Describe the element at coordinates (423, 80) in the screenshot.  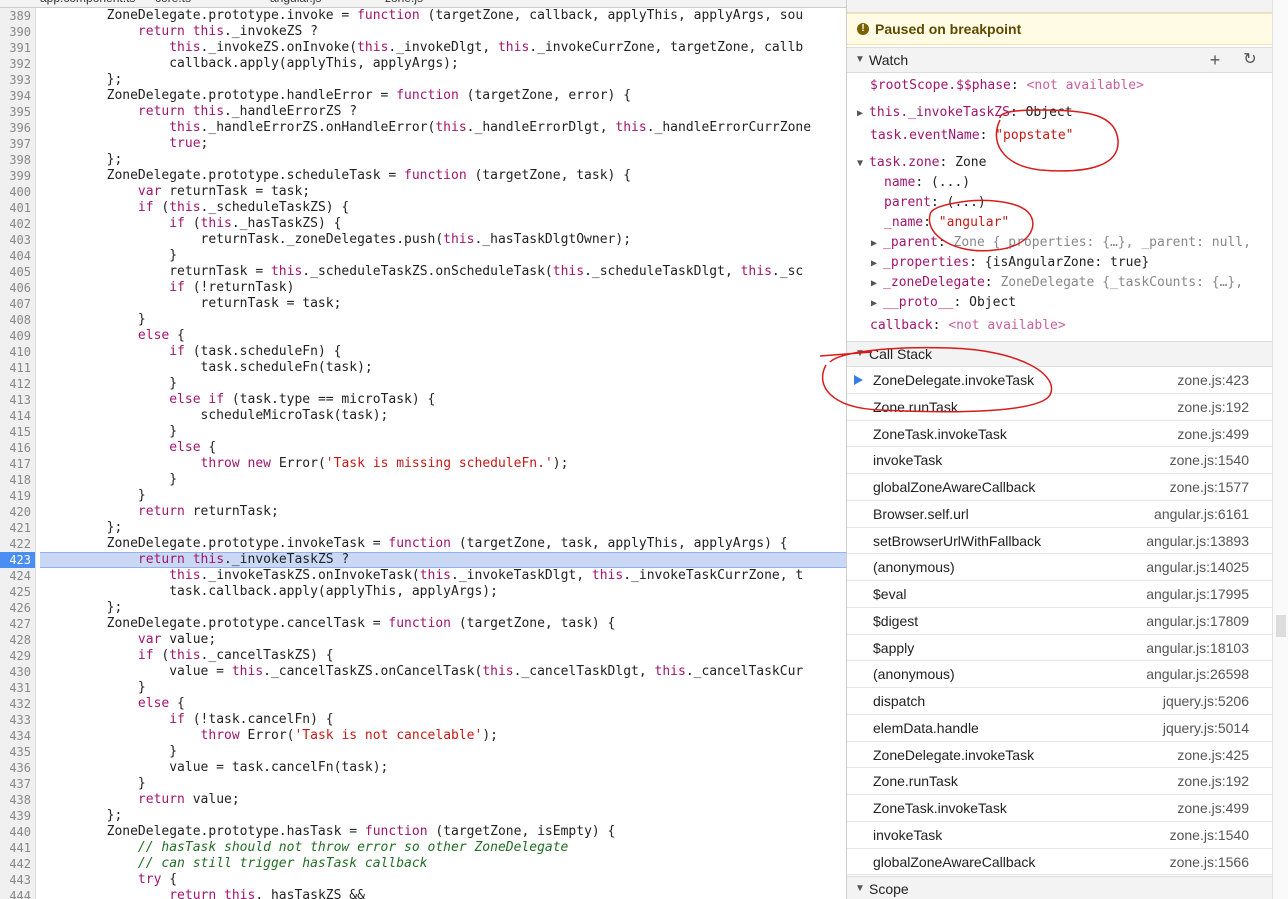
I see `code-line: 393 };` at that location.